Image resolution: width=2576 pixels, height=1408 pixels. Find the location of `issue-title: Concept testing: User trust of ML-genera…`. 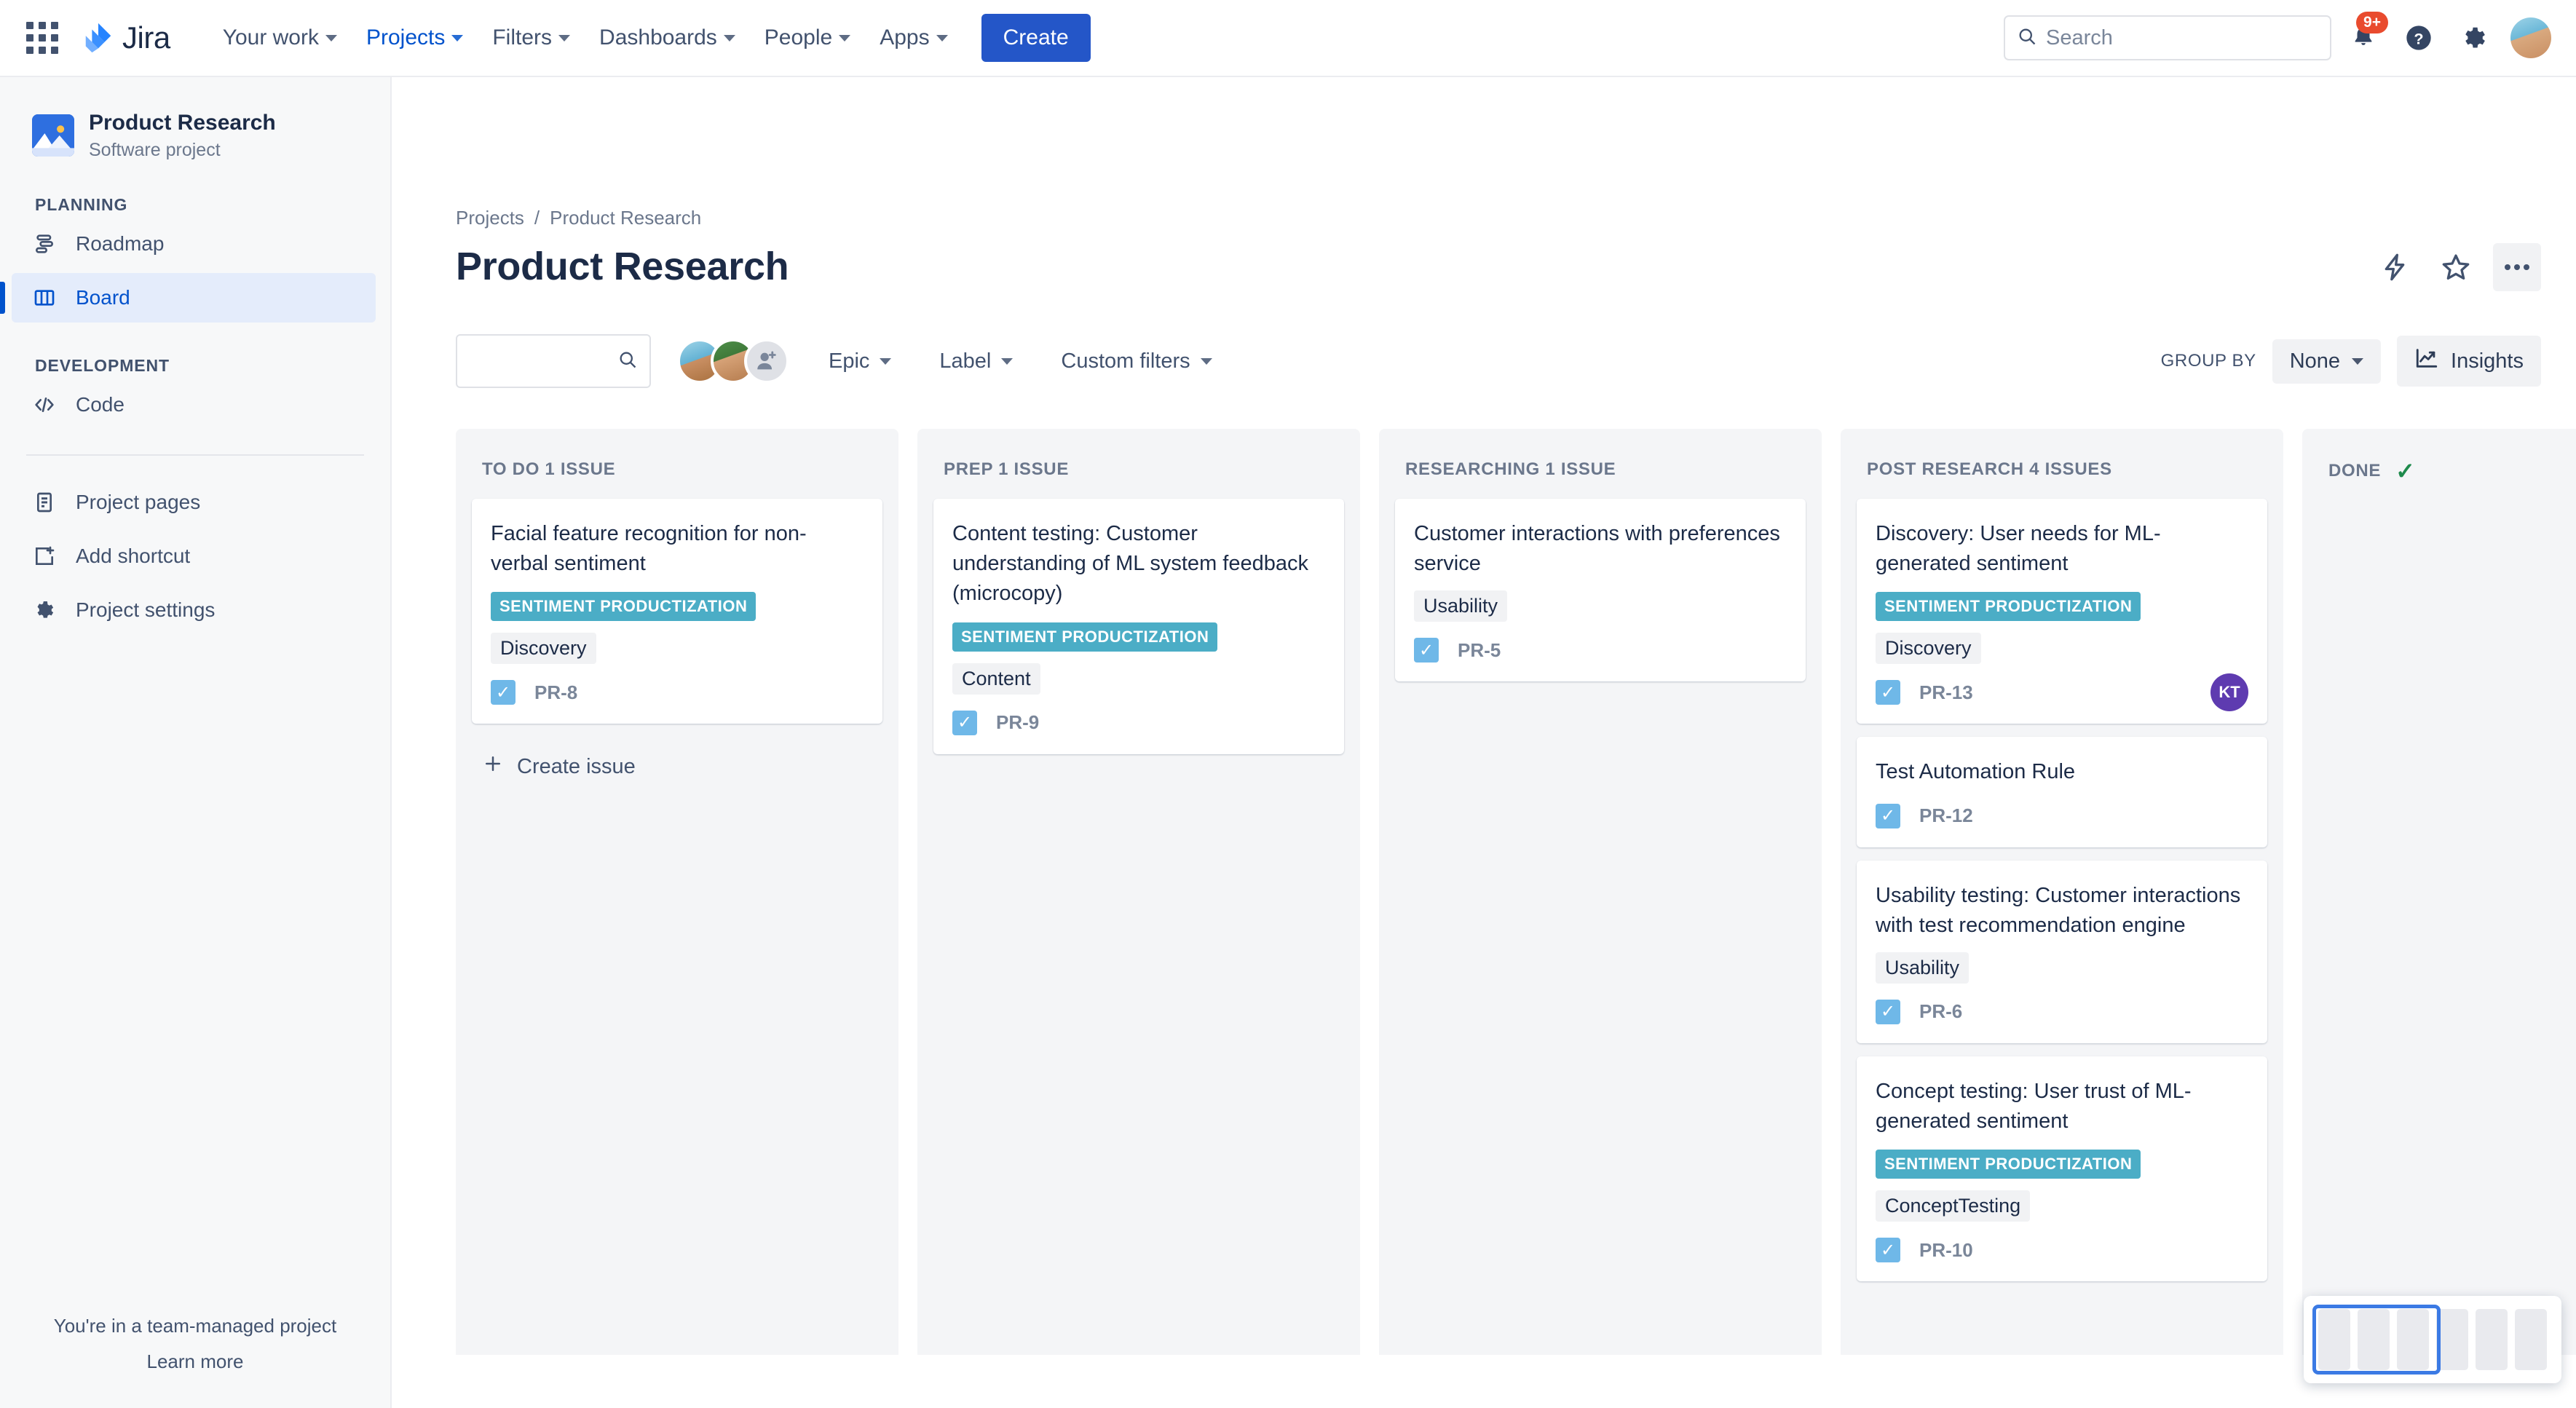

issue-title: Concept testing: User trust of ML-genera… is located at coordinates (2034, 1106).